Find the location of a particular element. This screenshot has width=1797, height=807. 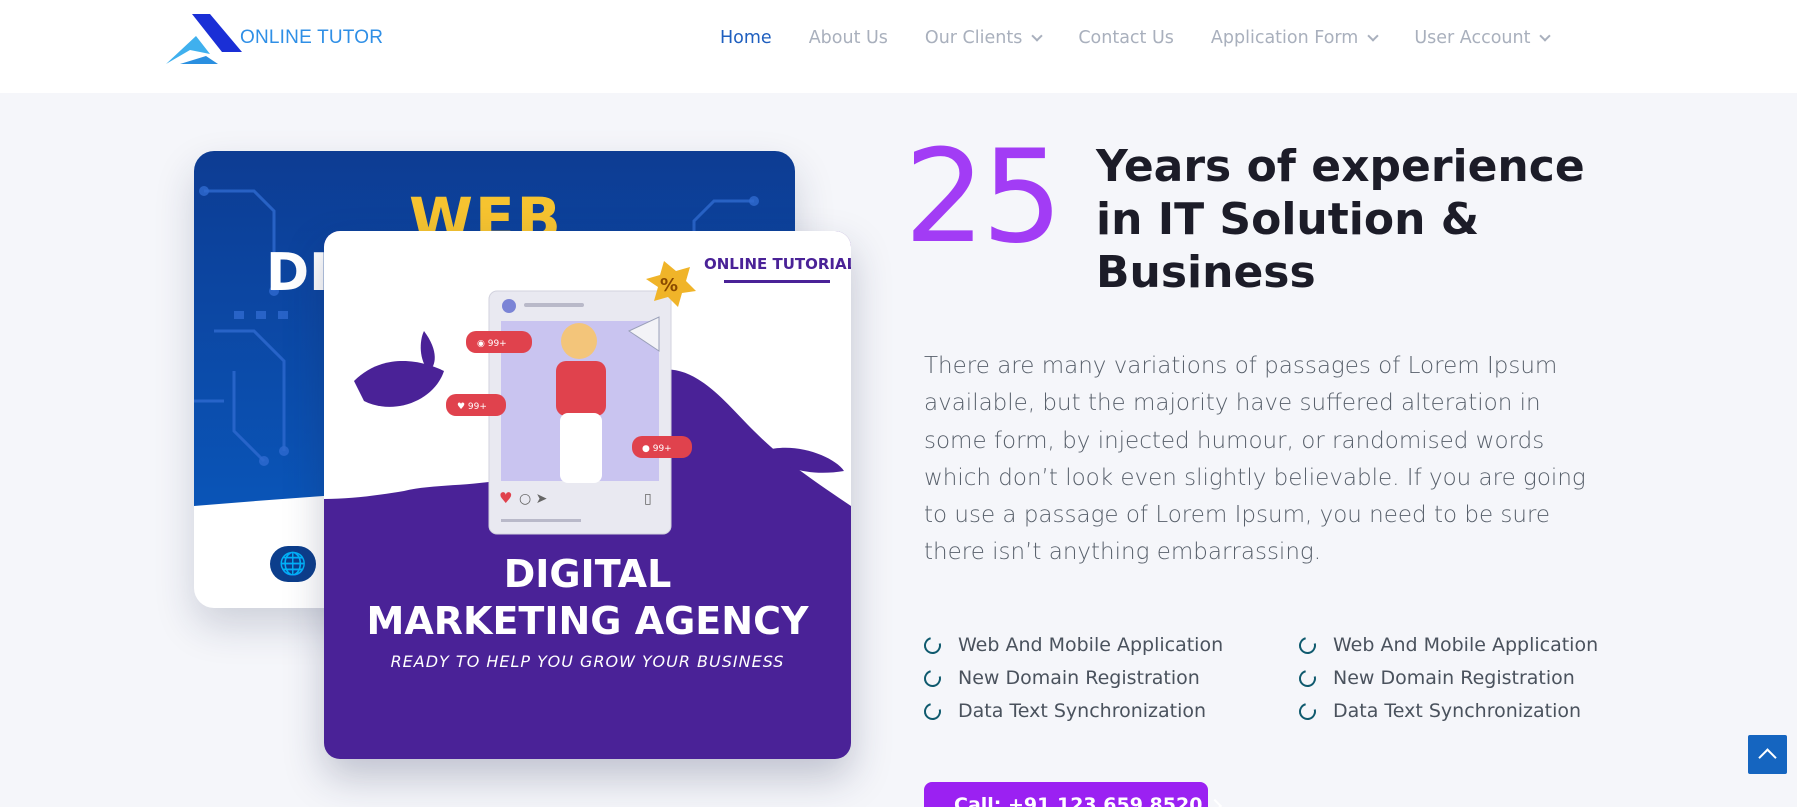

svg-text: ● 99+ is located at coordinates (657, 449).